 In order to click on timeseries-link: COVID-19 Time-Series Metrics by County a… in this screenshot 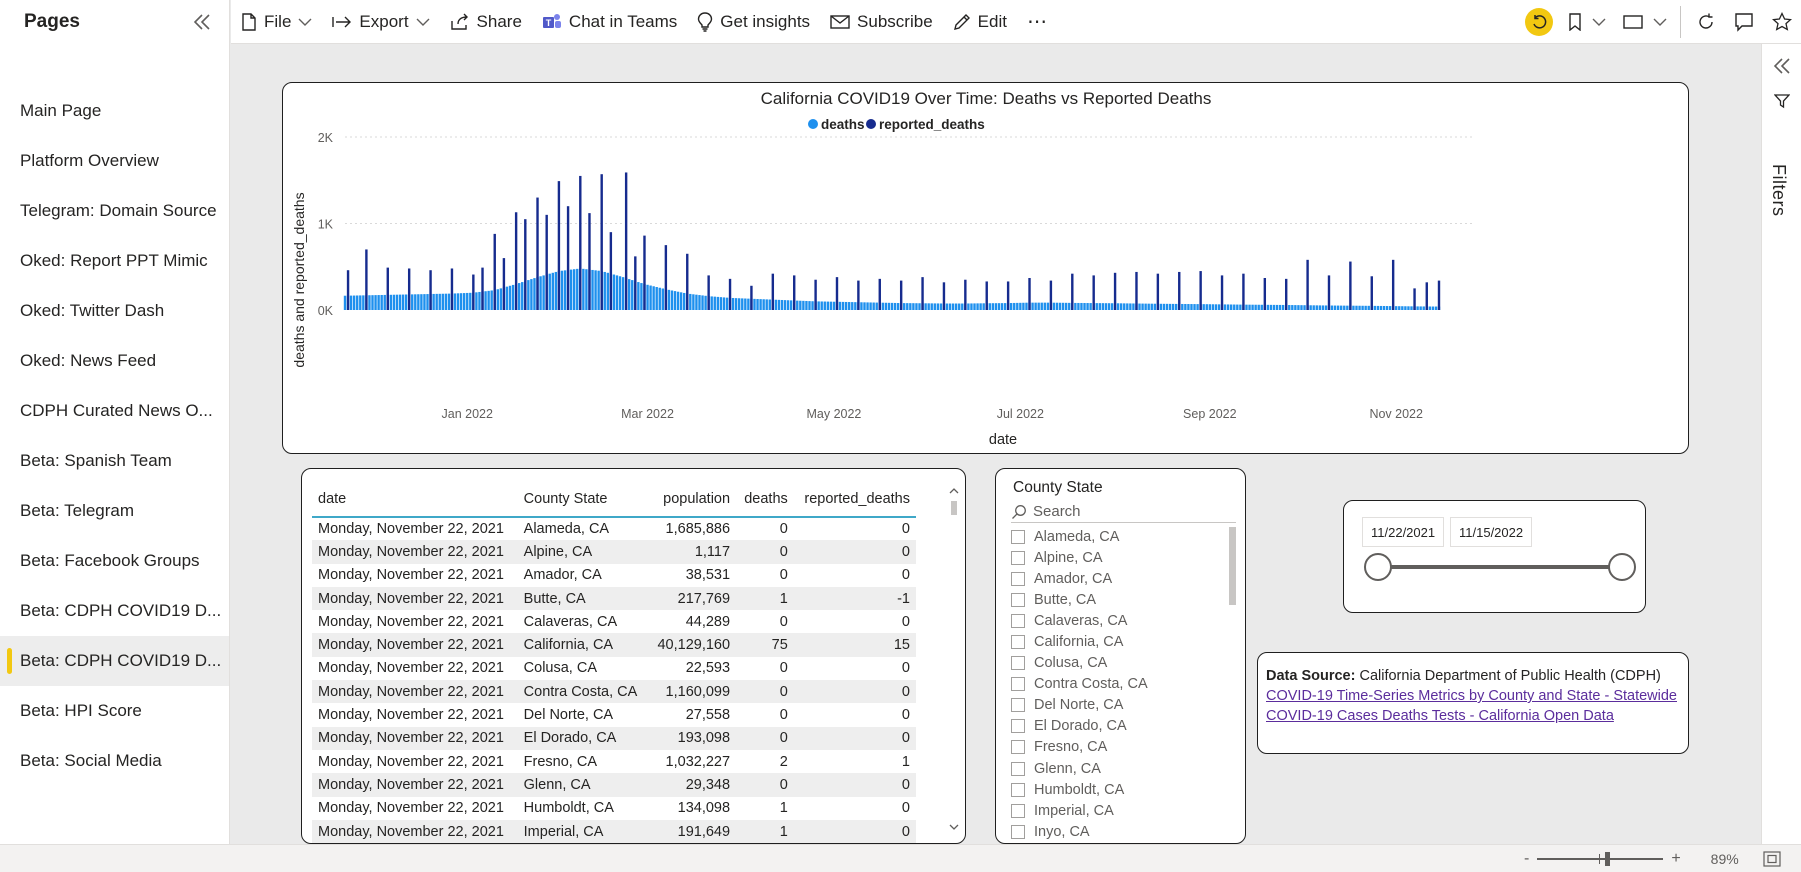, I will do `click(1471, 696)`.